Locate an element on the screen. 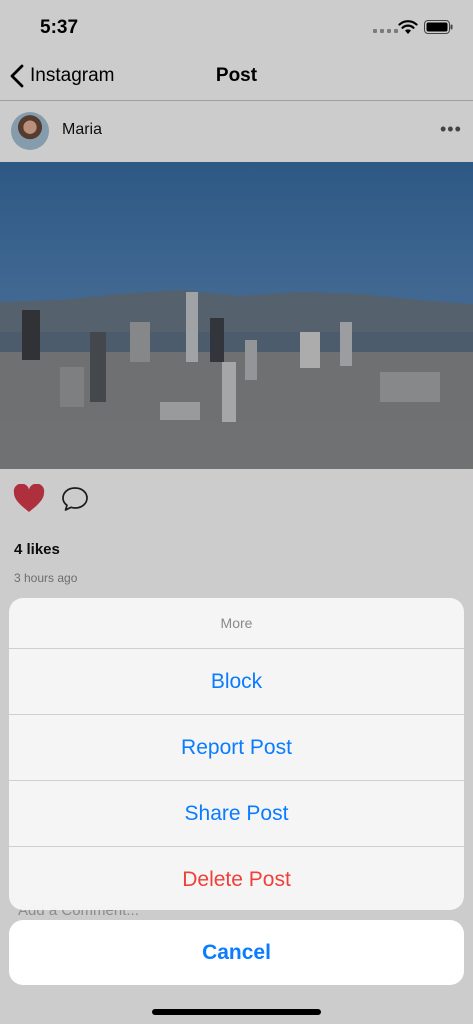  delete-post-button: Delete Post is located at coordinates (236, 878).